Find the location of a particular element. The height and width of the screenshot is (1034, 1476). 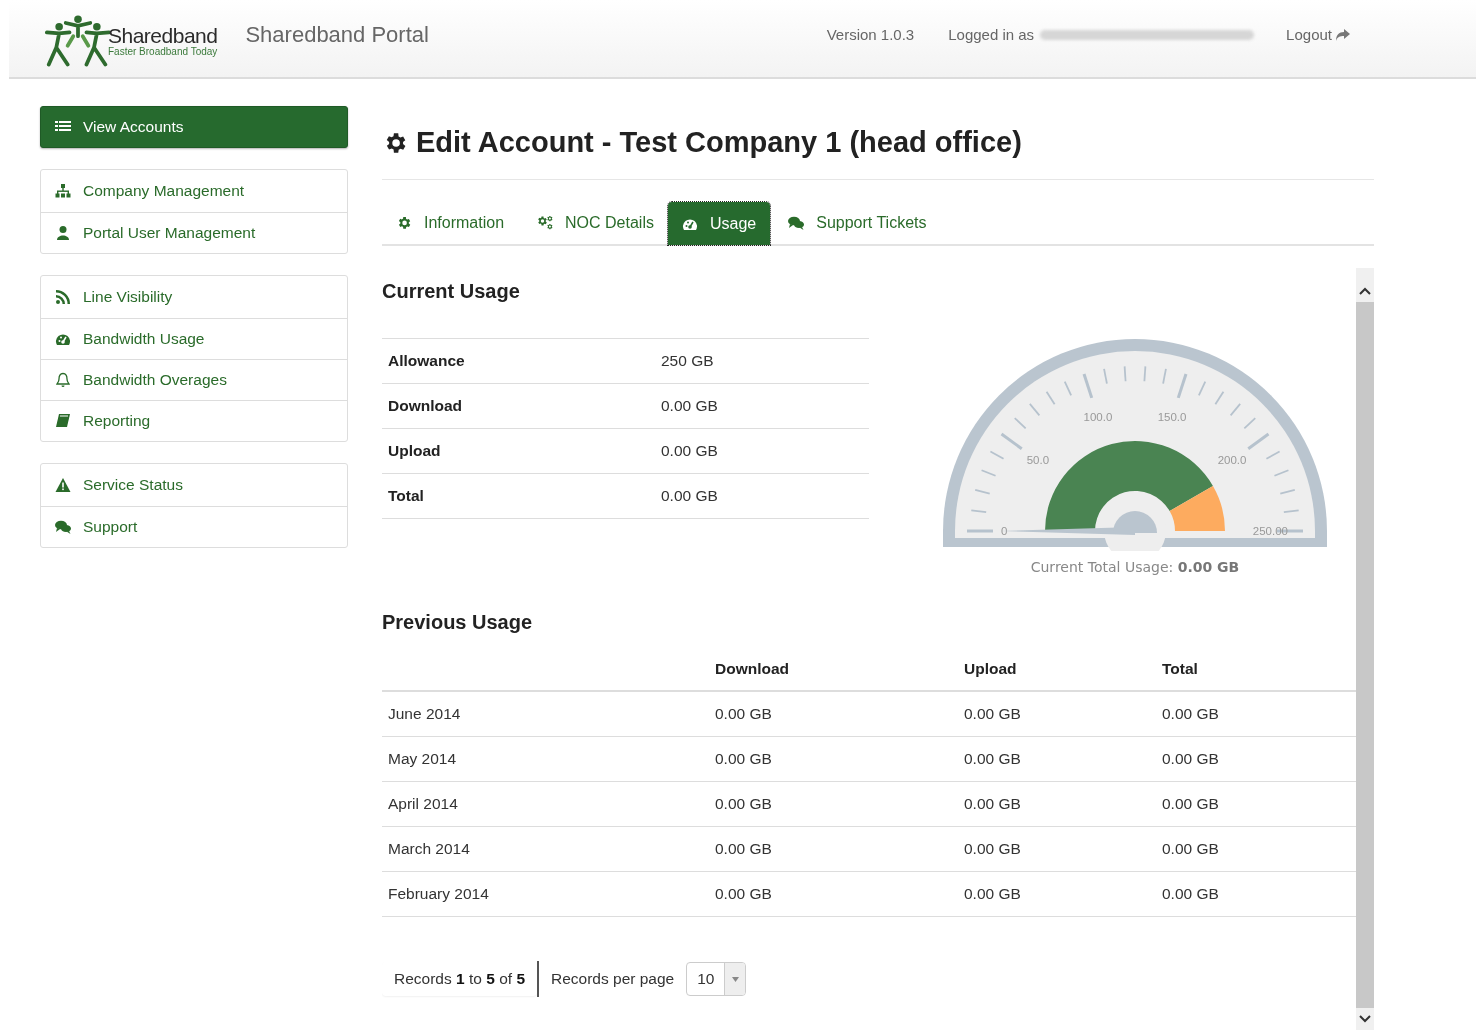

gauge-tick-label: 50.0 is located at coordinates (1038, 460).